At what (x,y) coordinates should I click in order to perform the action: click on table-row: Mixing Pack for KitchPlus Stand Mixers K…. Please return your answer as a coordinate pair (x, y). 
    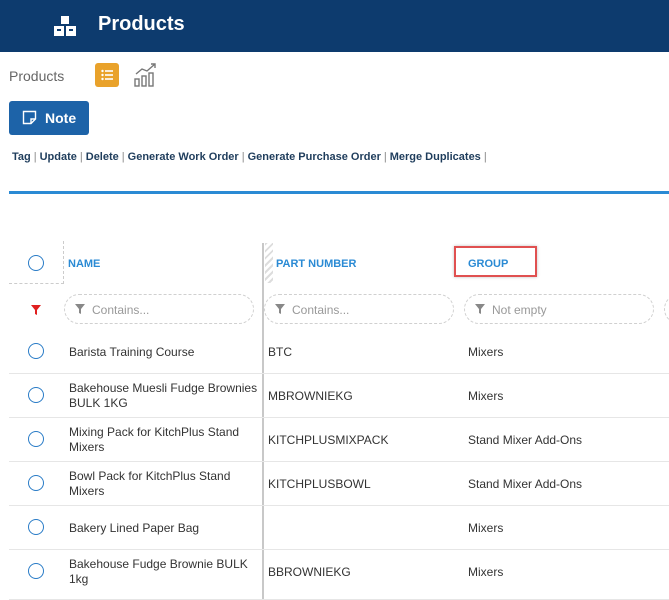
    Looking at the image, I should click on (339, 440).